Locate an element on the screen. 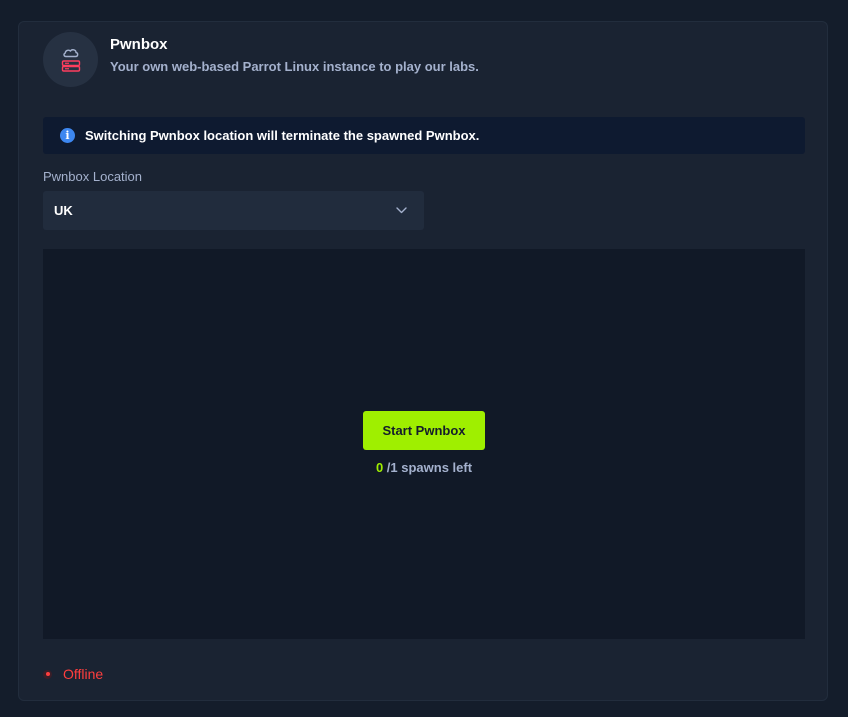 This screenshot has height=717, width=848. spawns-left: 0 /1 spawns left is located at coordinates (424, 467).